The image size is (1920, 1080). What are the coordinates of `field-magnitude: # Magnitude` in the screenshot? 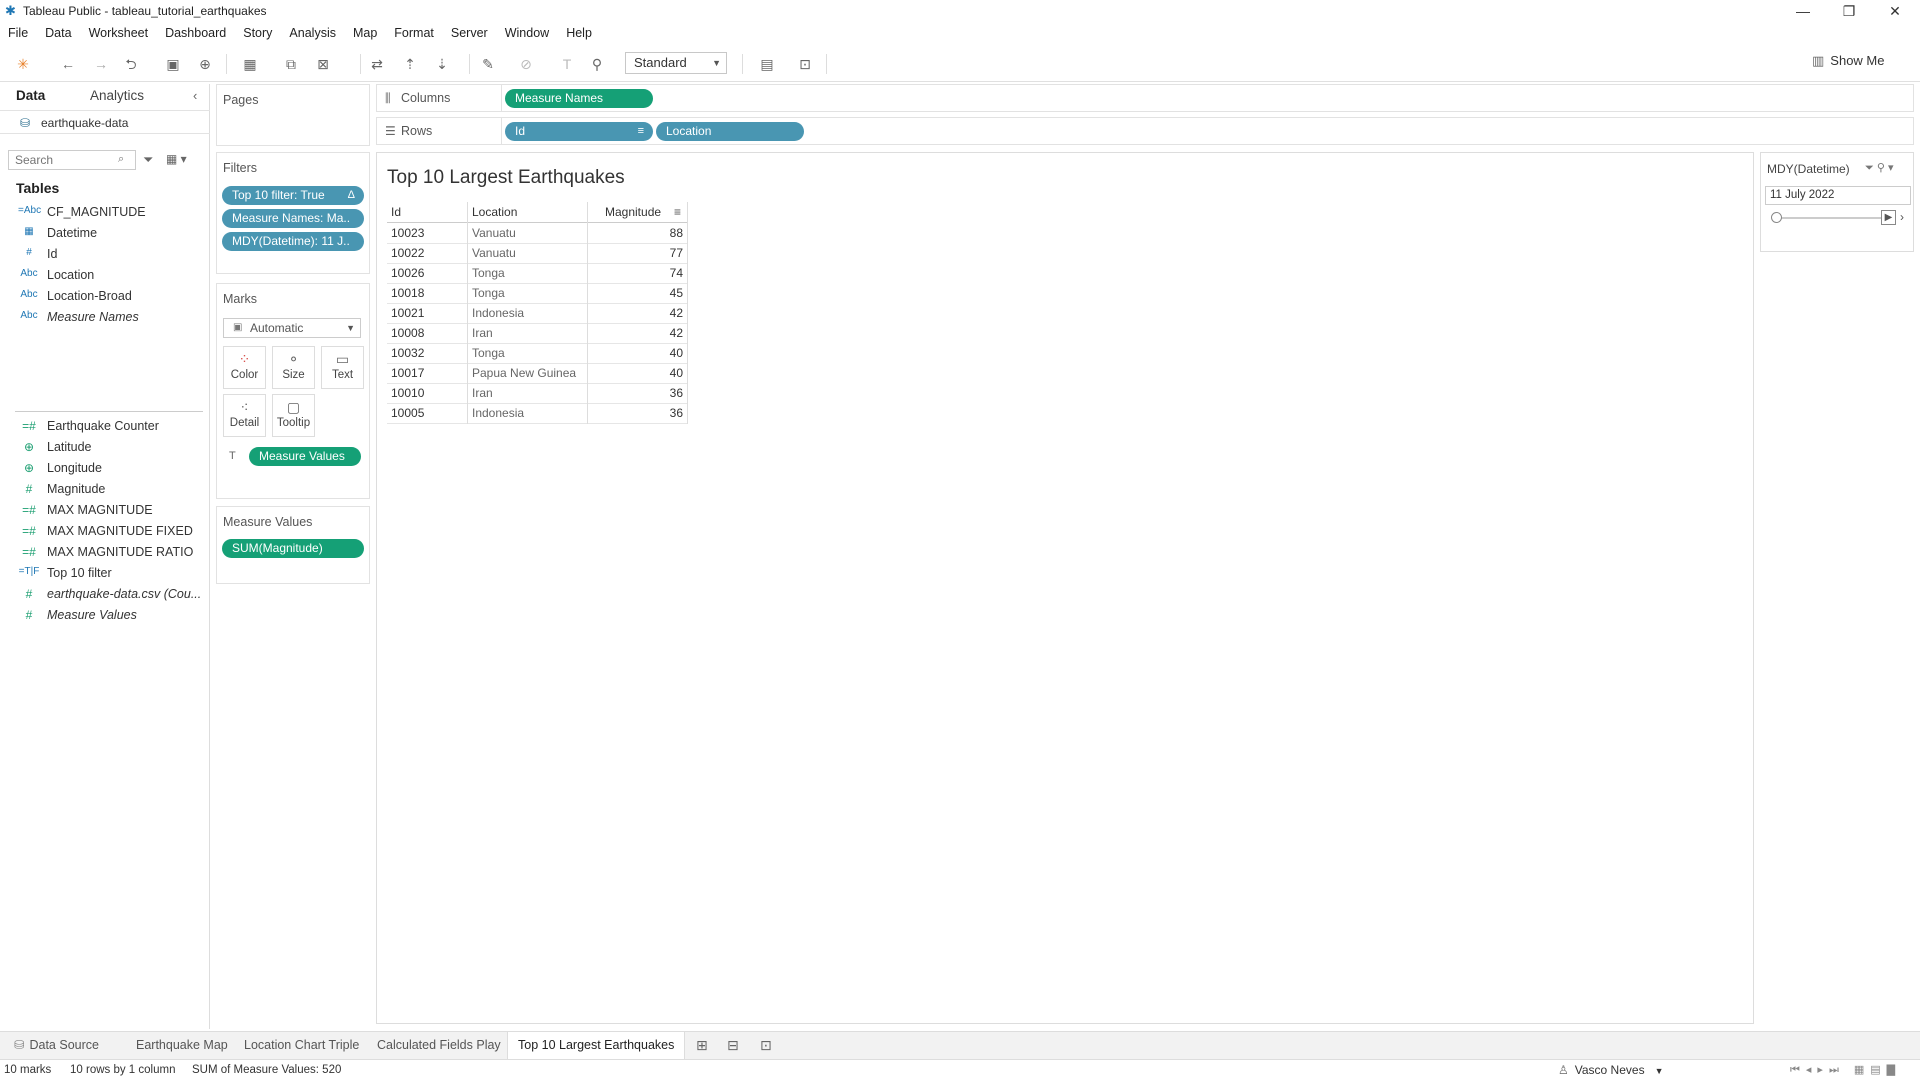 It's located at (104, 489).